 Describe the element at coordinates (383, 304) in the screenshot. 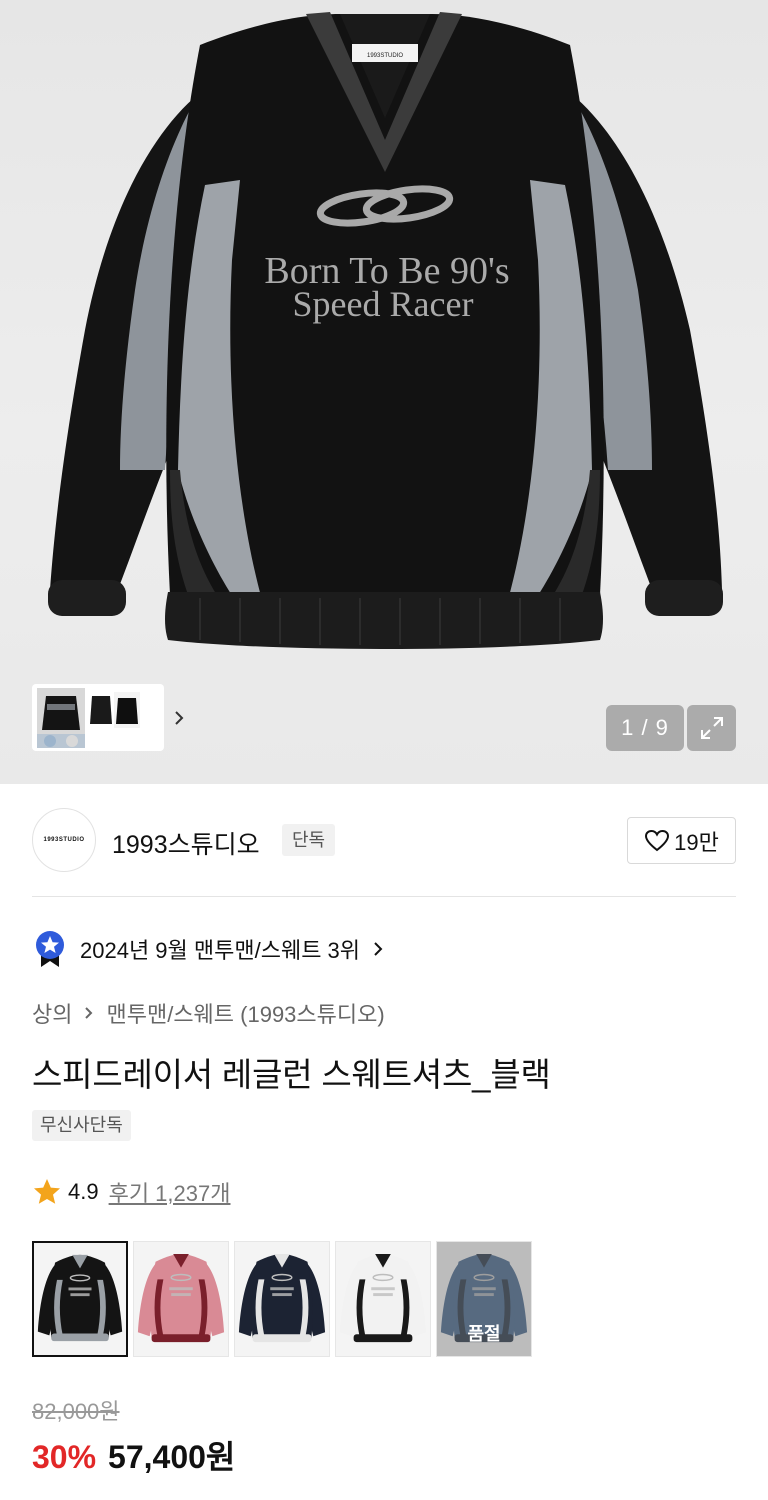

I see `print-line-2: Speed Racer` at that location.